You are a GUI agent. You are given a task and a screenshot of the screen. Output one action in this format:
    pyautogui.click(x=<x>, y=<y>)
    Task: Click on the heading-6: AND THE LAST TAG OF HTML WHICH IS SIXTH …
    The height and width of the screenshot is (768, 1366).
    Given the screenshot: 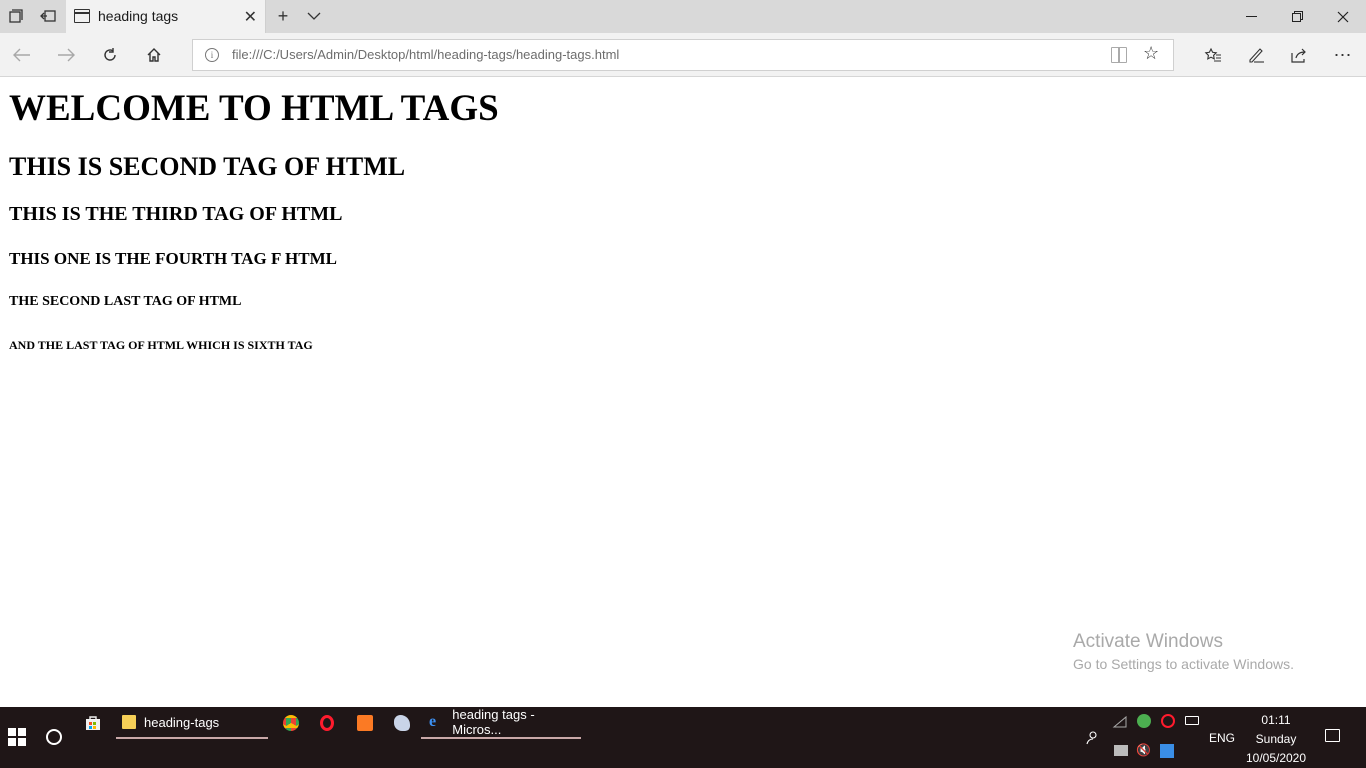 What is the action you would take?
    pyautogui.click(x=161, y=345)
    